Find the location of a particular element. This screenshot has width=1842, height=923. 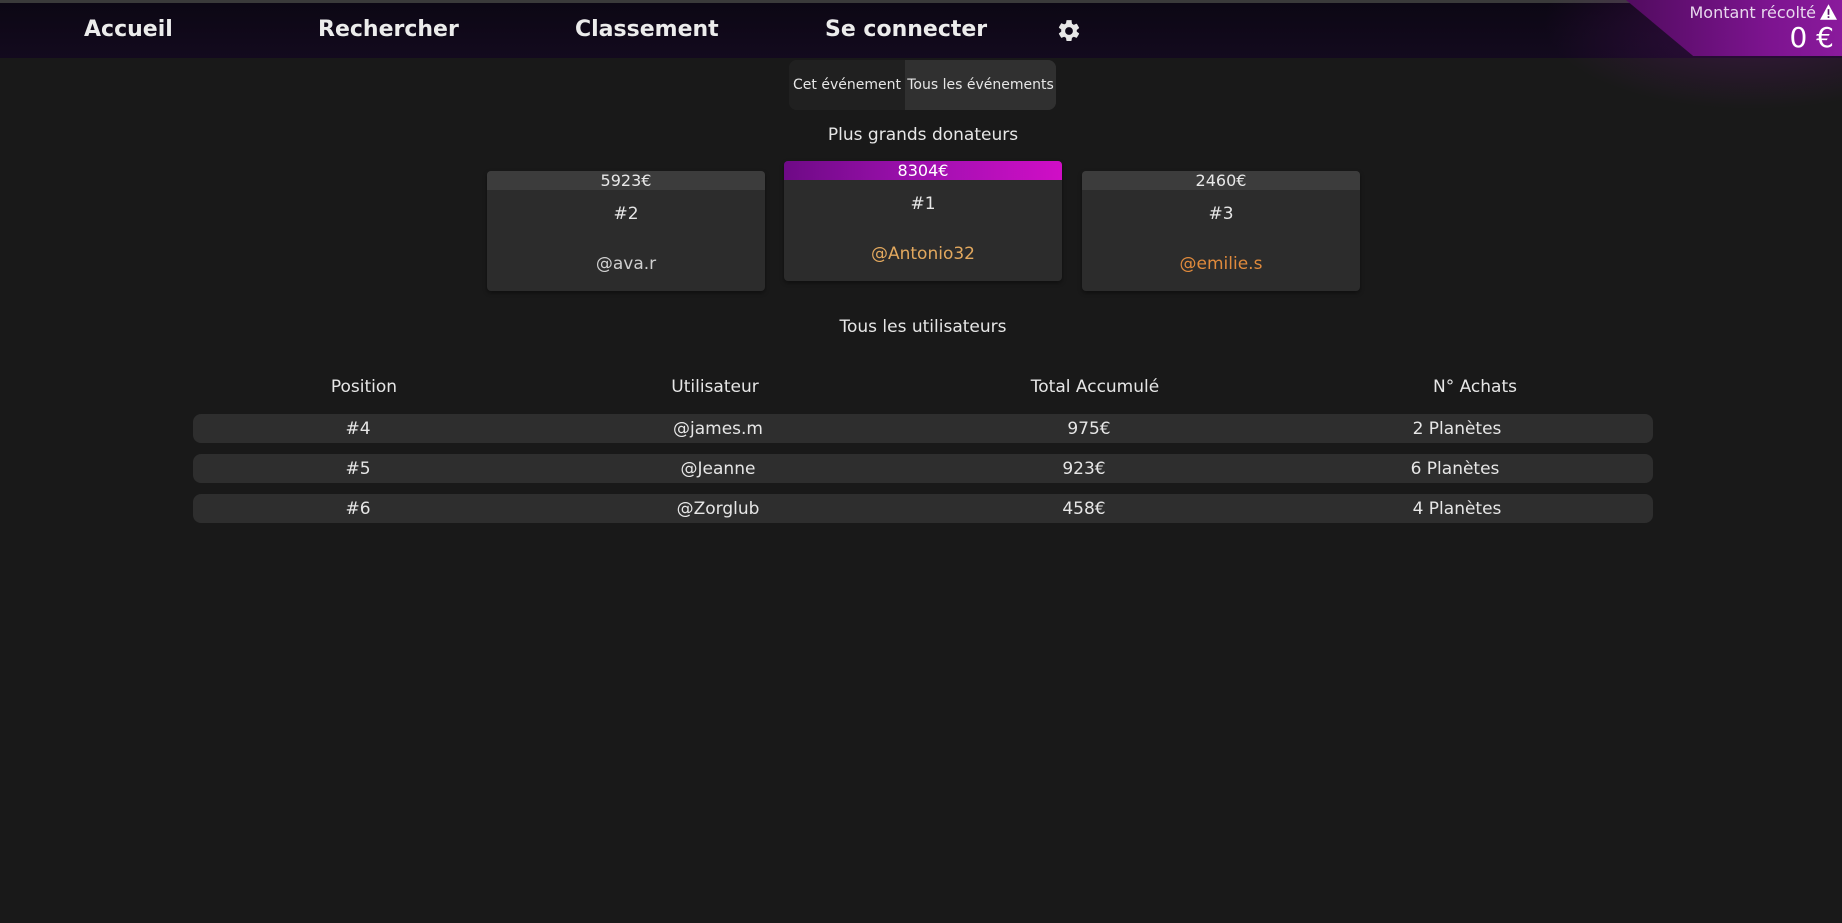

nav-search-link: Rechercher is located at coordinates (388, 29).